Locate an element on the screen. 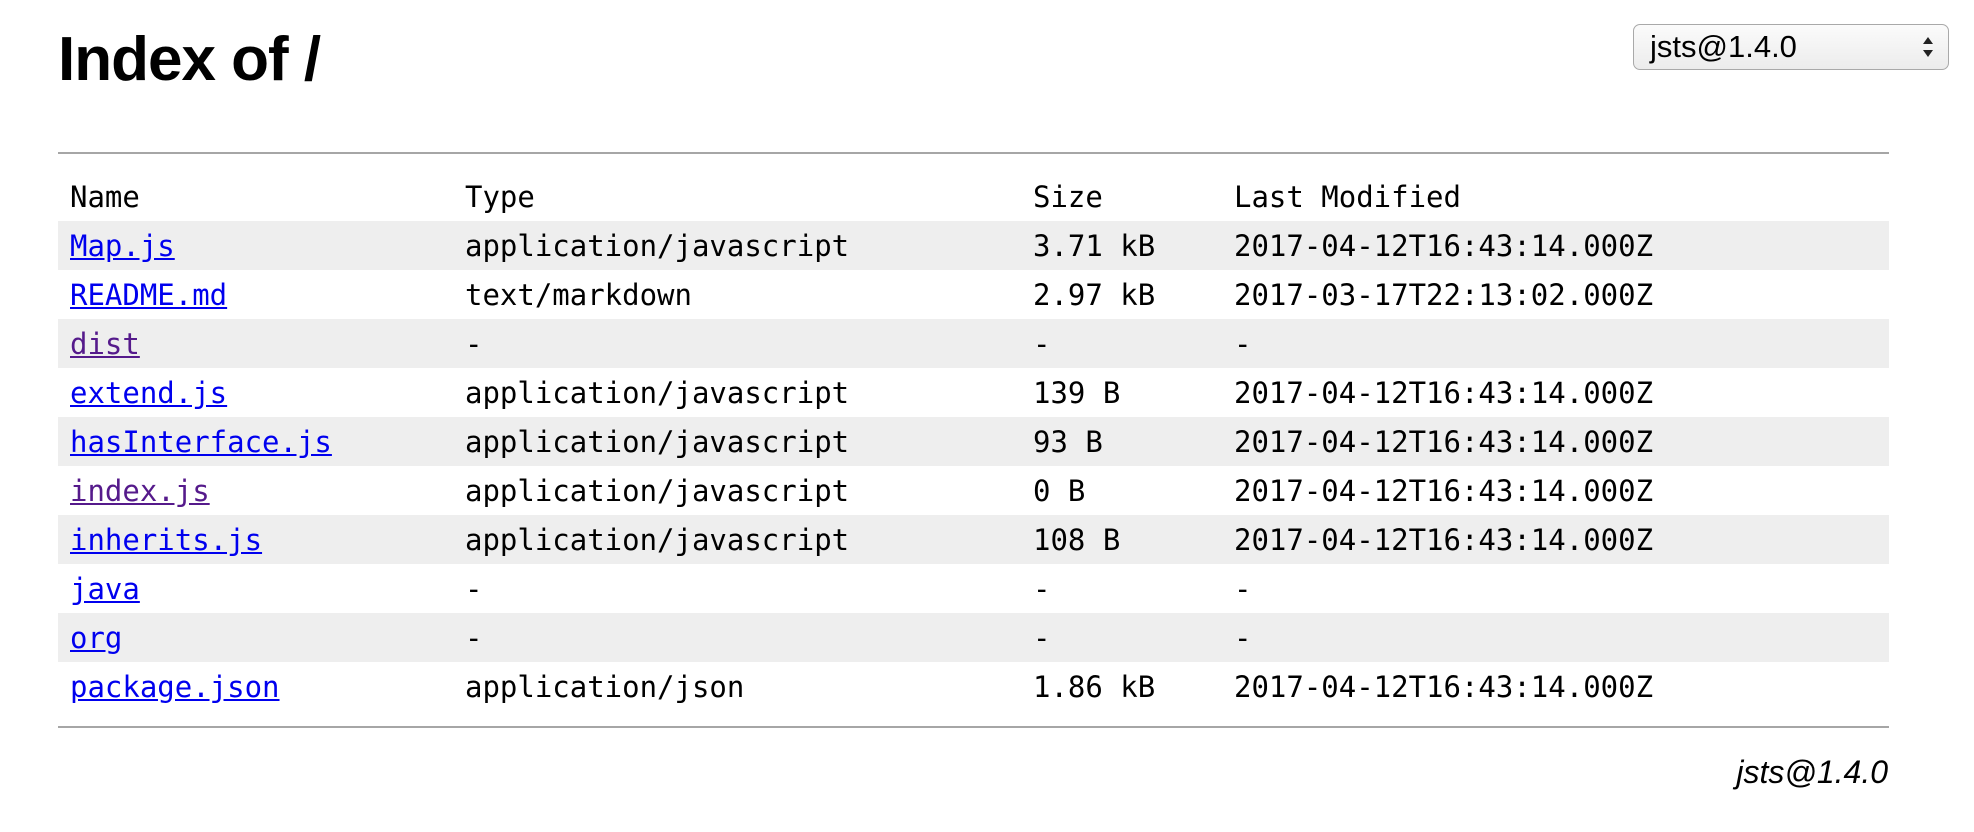 The image size is (1974, 832). version-select: jsts@1.4.0 is located at coordinates (1791, 47).